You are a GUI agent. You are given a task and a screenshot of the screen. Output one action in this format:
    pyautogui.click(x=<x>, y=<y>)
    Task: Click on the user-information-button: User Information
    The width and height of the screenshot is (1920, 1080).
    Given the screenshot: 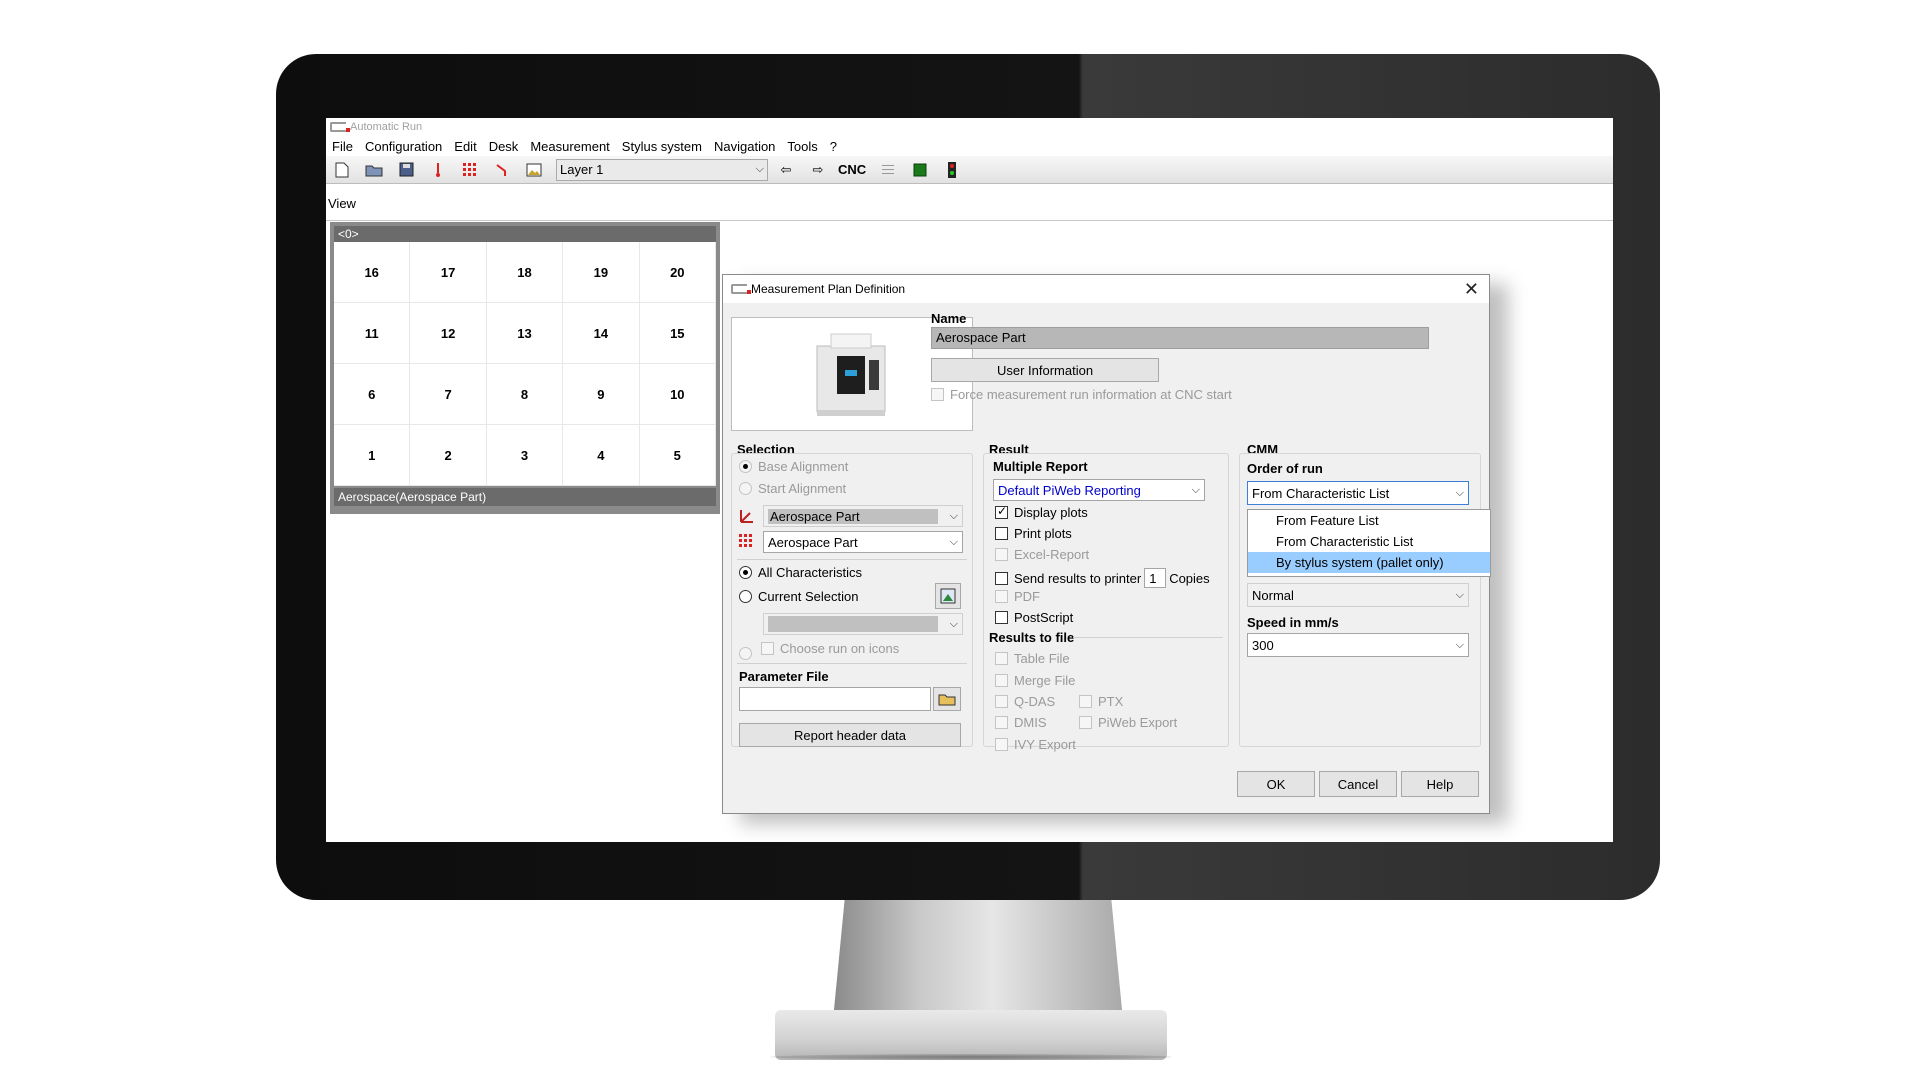 What is the action you would take?
    pyautogui.click(x=1045, y=370)
    